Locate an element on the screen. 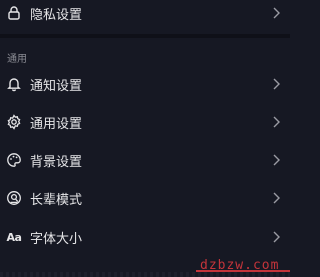  general-settings-label: 通用设置 is located at coordinates (56, 124).